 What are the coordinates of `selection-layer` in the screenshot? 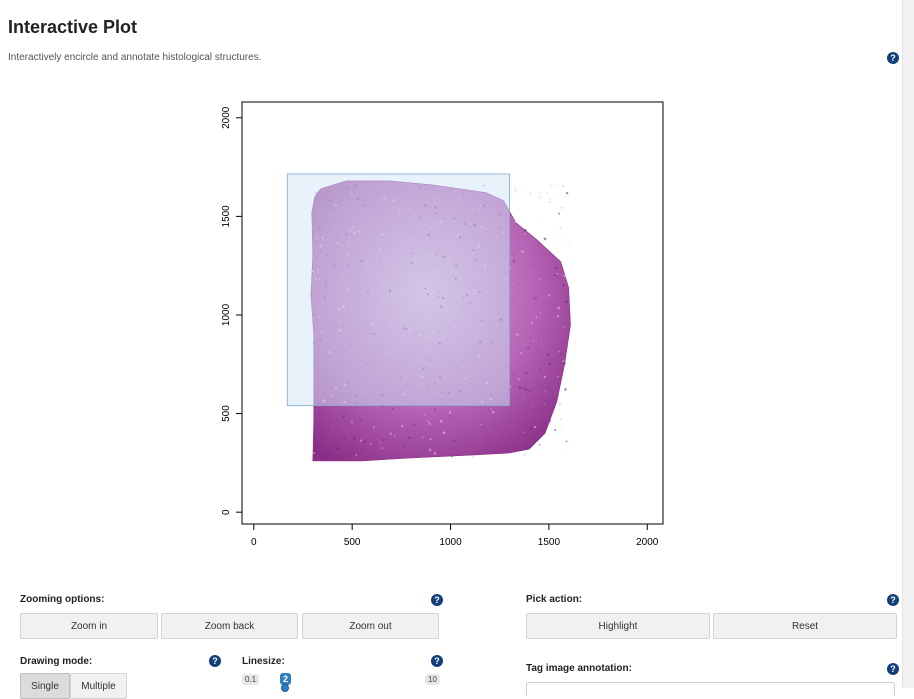 It's located at (398, 290).